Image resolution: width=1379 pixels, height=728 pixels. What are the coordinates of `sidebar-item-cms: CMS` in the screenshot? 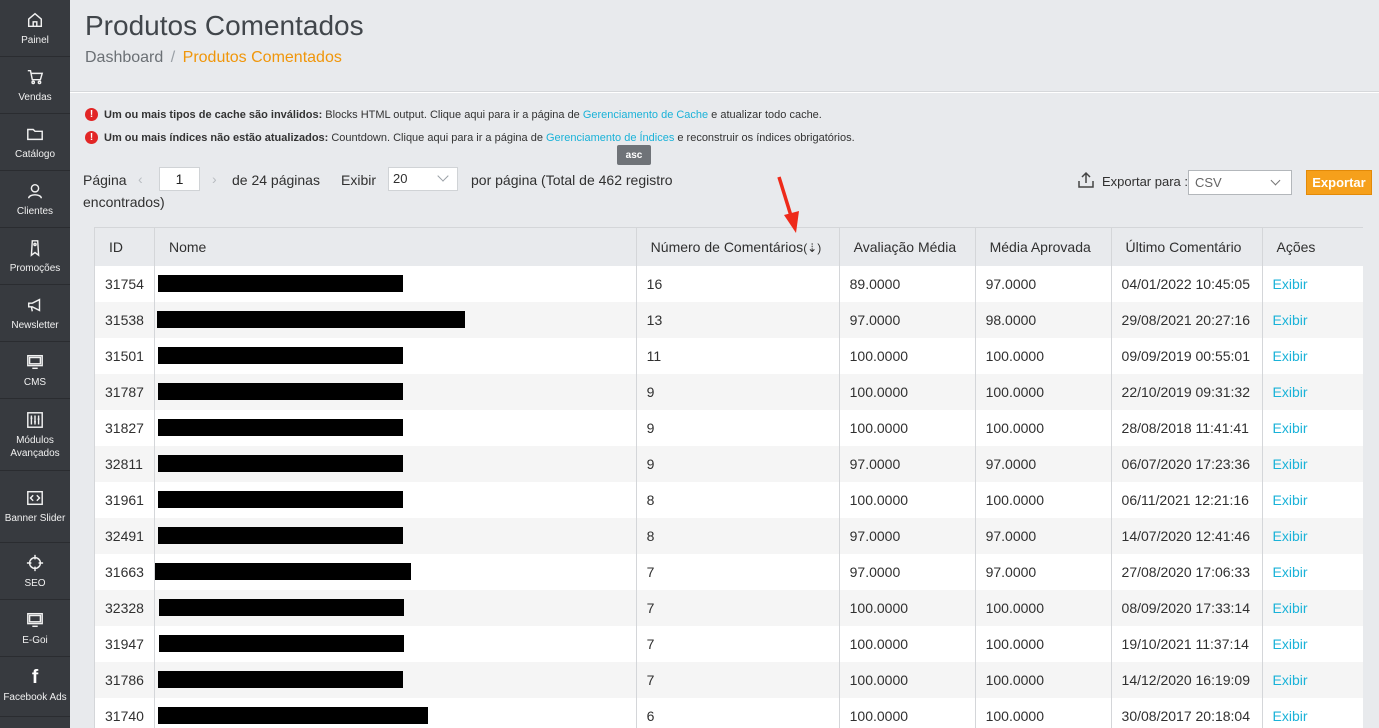 It's located at (35, 370).